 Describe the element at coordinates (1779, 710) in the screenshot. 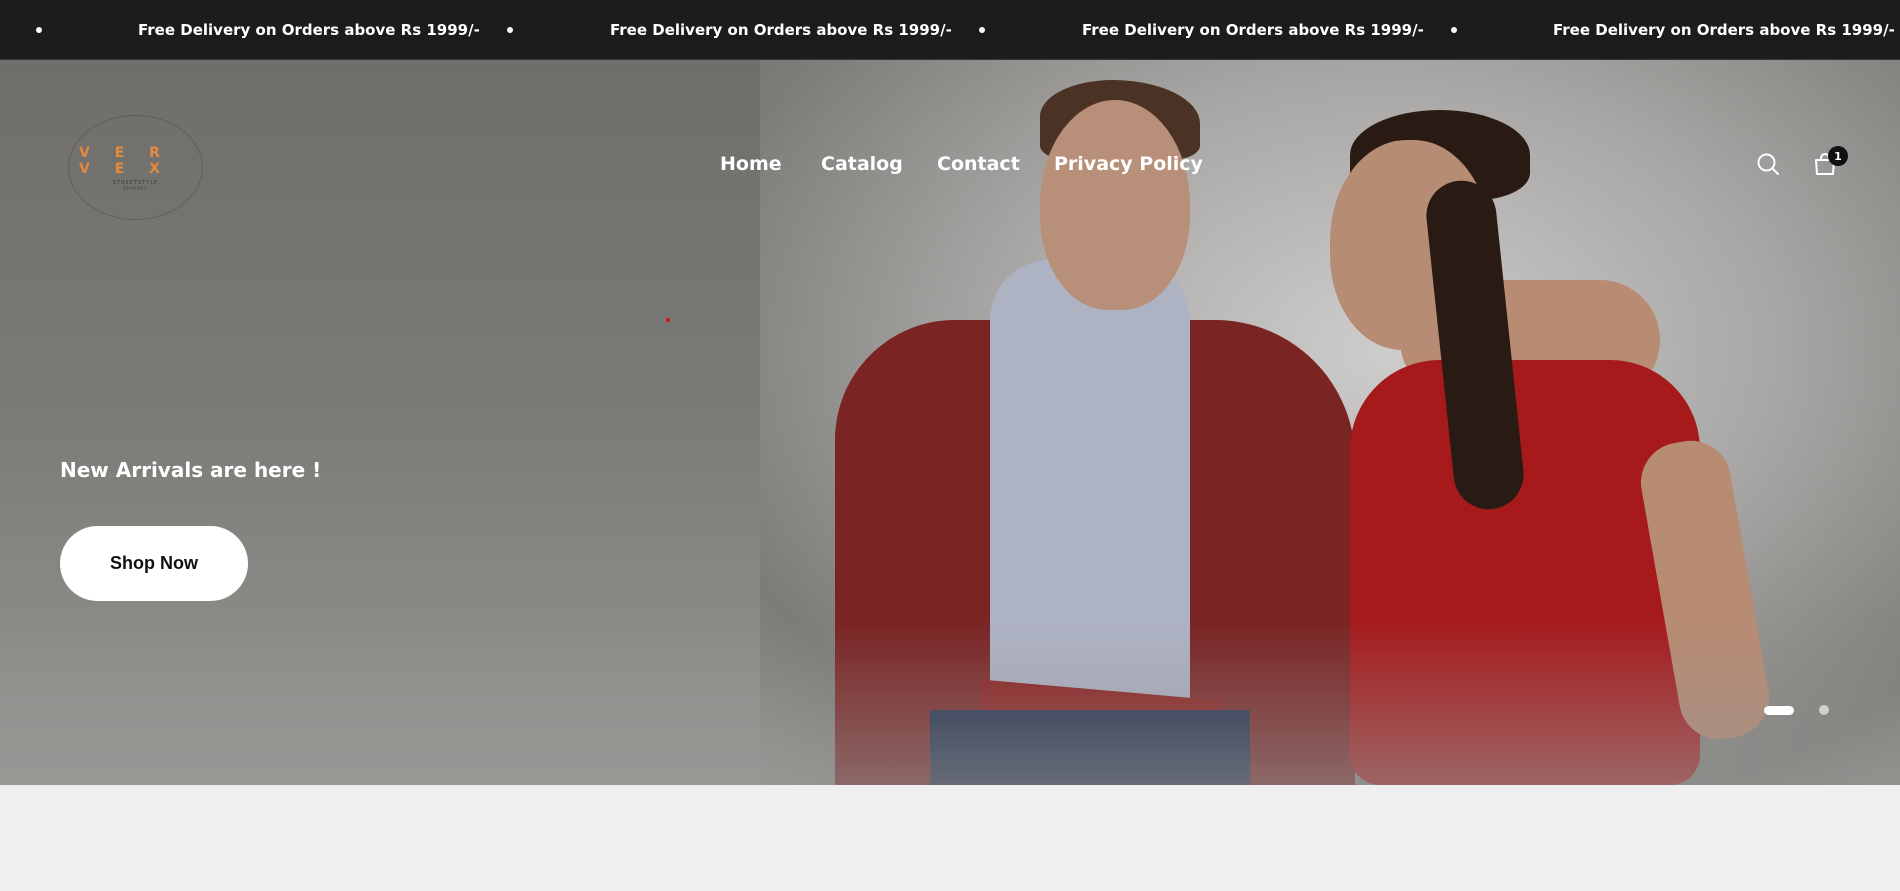

I see `slide-indicator-active` at that location.